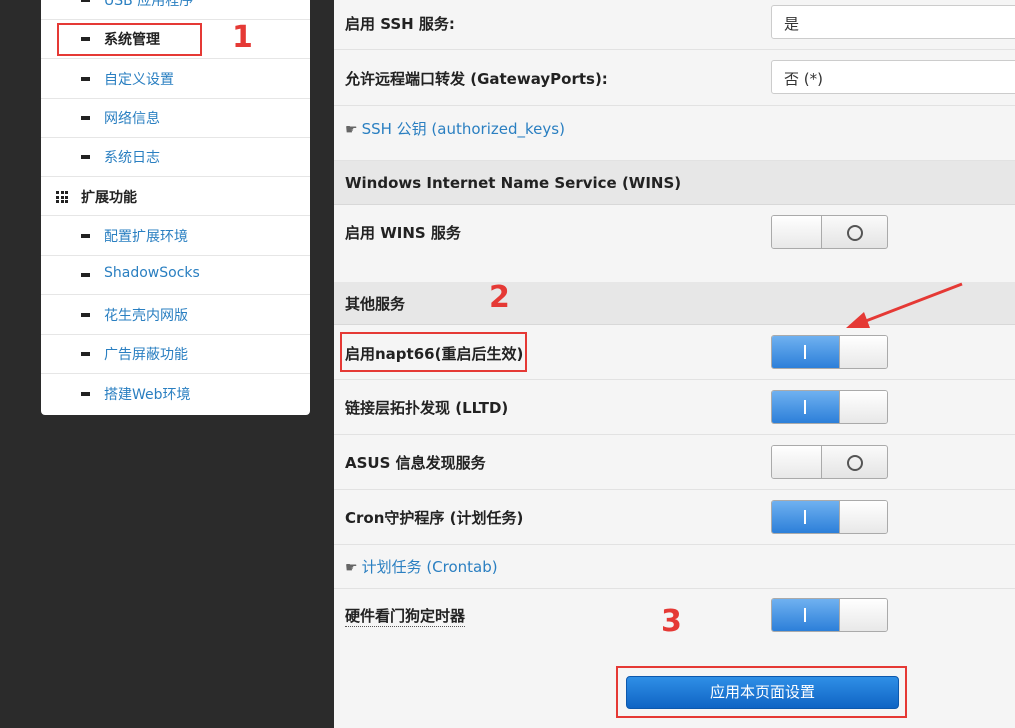 The image size is (1015, 728). Describe the element at coordinates (415, 463) in the screenshot. I see `asus-discovery-label: ASUS 信息发现服务` at that location.